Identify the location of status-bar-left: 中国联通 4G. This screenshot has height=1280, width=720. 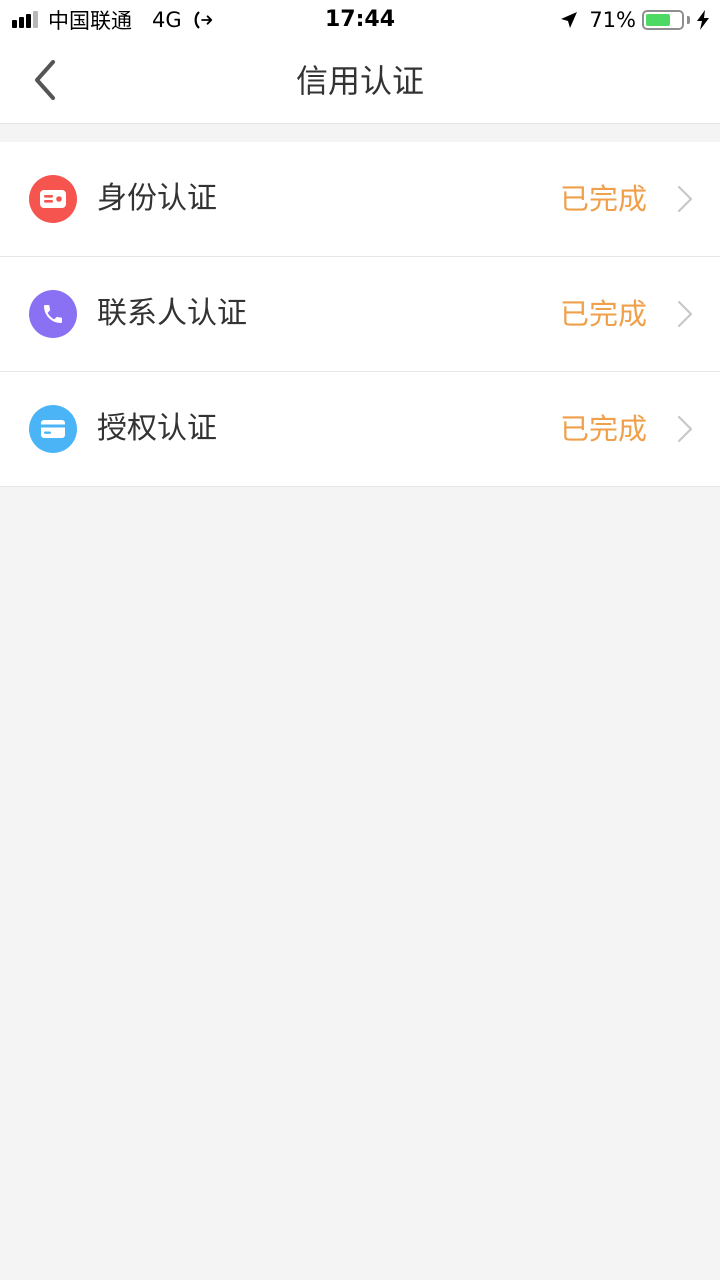
(113, 20).